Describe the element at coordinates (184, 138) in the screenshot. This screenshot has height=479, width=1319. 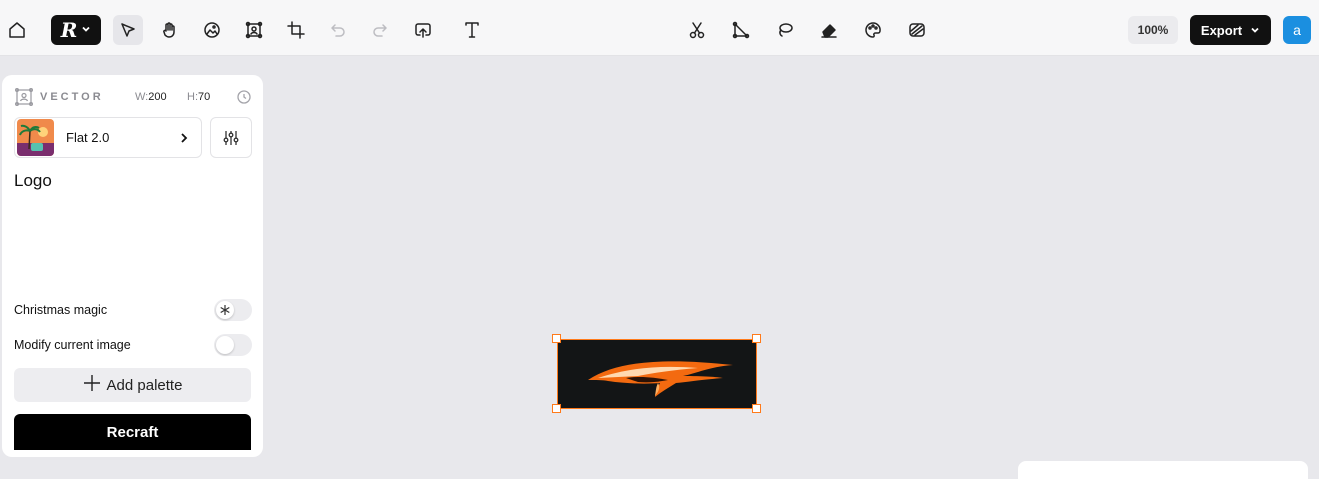
I see `chevron-right-icon` at that location.